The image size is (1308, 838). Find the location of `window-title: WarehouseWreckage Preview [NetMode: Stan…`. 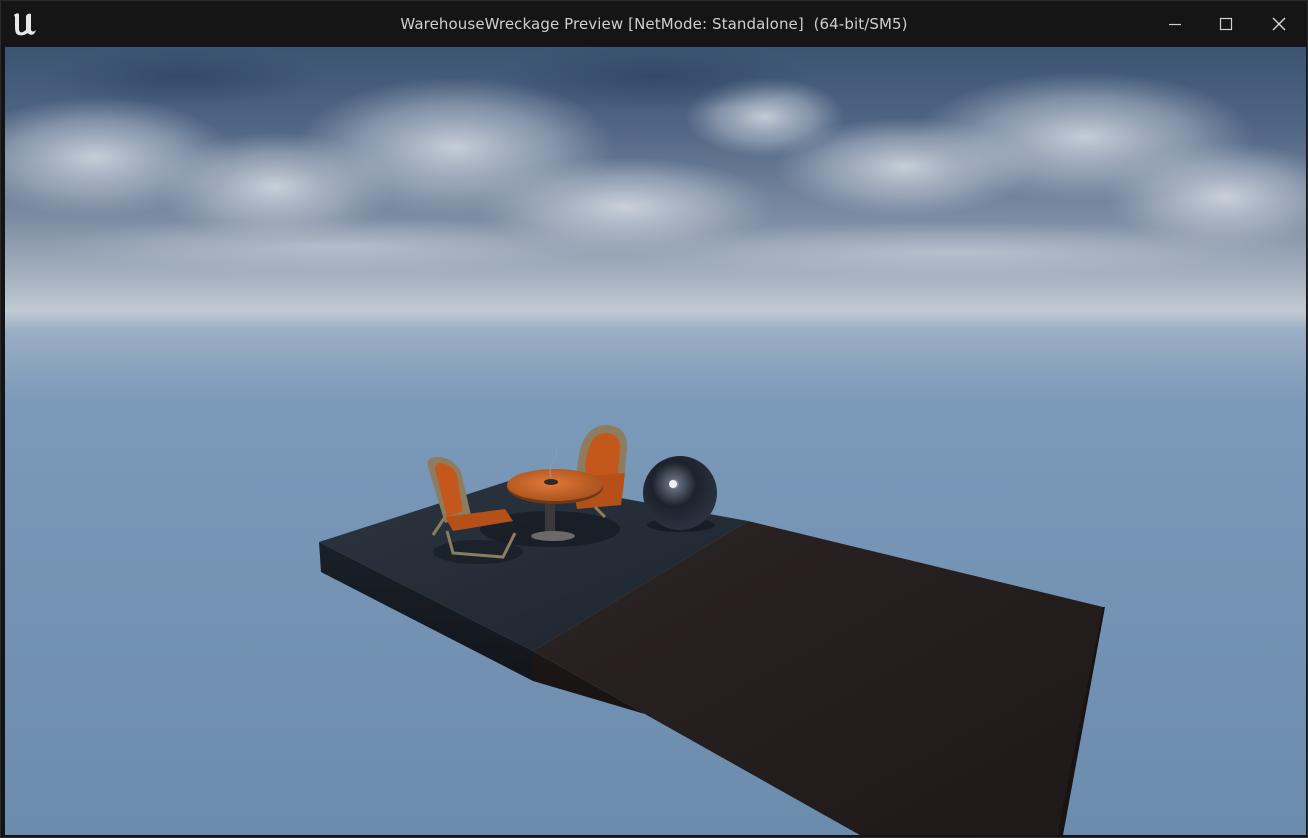

window-title: WarehouseWreckage Preview [NetMode: Stan… is located at coordinates (654, 24).